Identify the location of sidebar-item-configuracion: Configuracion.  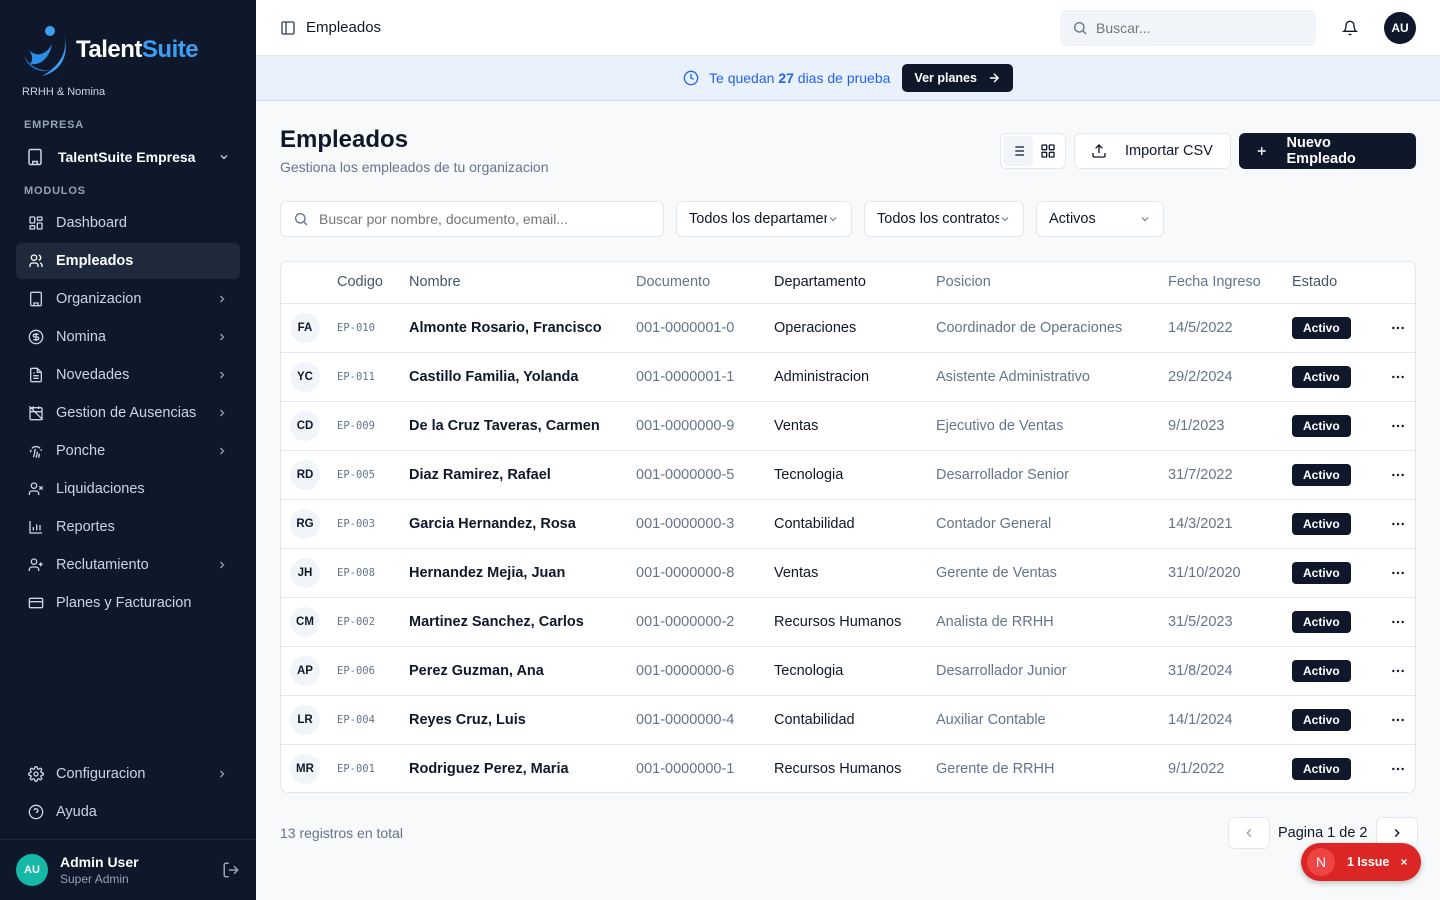
(128, 774).